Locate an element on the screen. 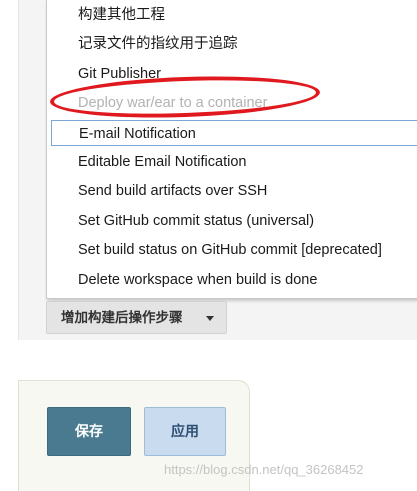 The image size is (417, 491). add-post-build-step-button: 增加构建后操作步骤 is located at coordinates (136, 317).